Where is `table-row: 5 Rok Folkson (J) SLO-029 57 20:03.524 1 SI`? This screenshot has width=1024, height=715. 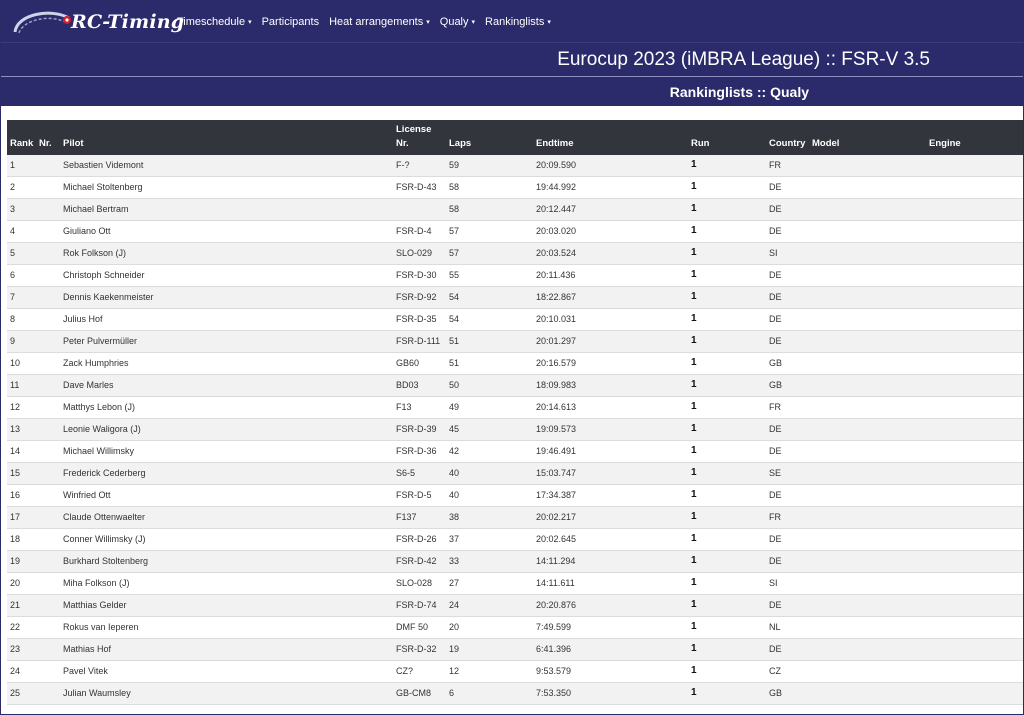 table-row: 5 Rok Folkson (J) SLO-029 57 20:03.524 1 SI is located at coordinates (515, 253).